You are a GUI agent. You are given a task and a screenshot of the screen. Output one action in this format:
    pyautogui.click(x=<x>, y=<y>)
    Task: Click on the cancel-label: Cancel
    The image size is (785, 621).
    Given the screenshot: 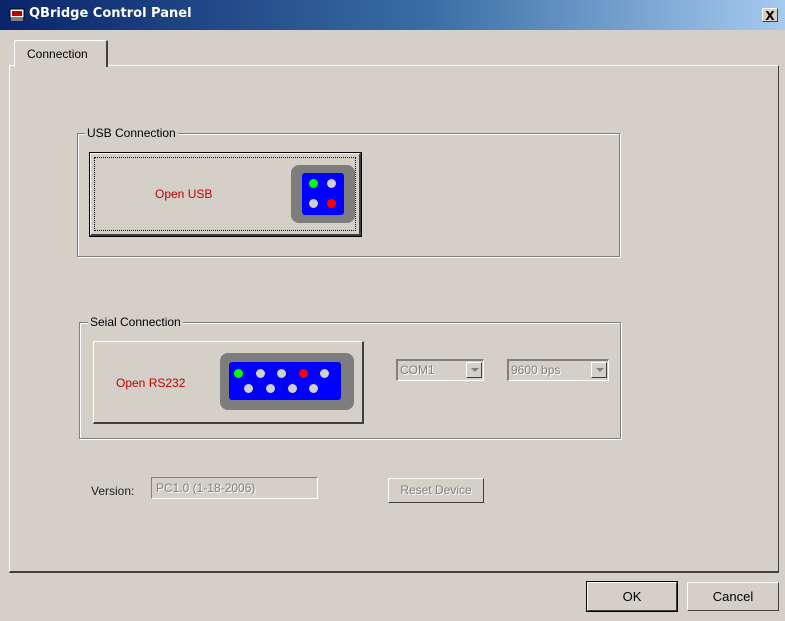 What is the action you would take?
    pyautogui.click(x=733, y=596)
    